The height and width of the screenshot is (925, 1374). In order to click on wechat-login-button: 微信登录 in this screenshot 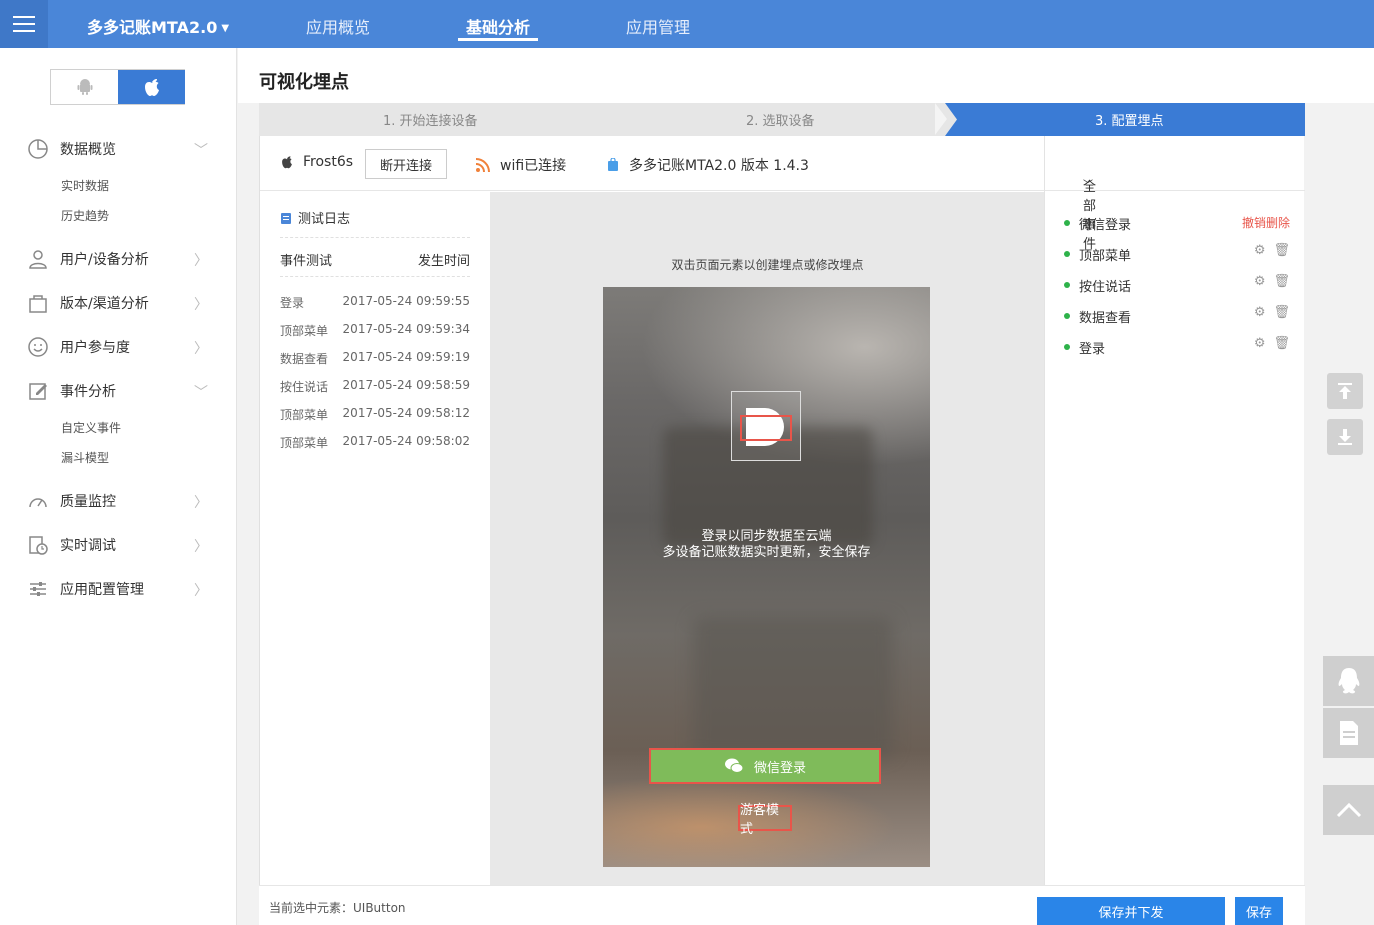, I will do `click(765, 766)`.